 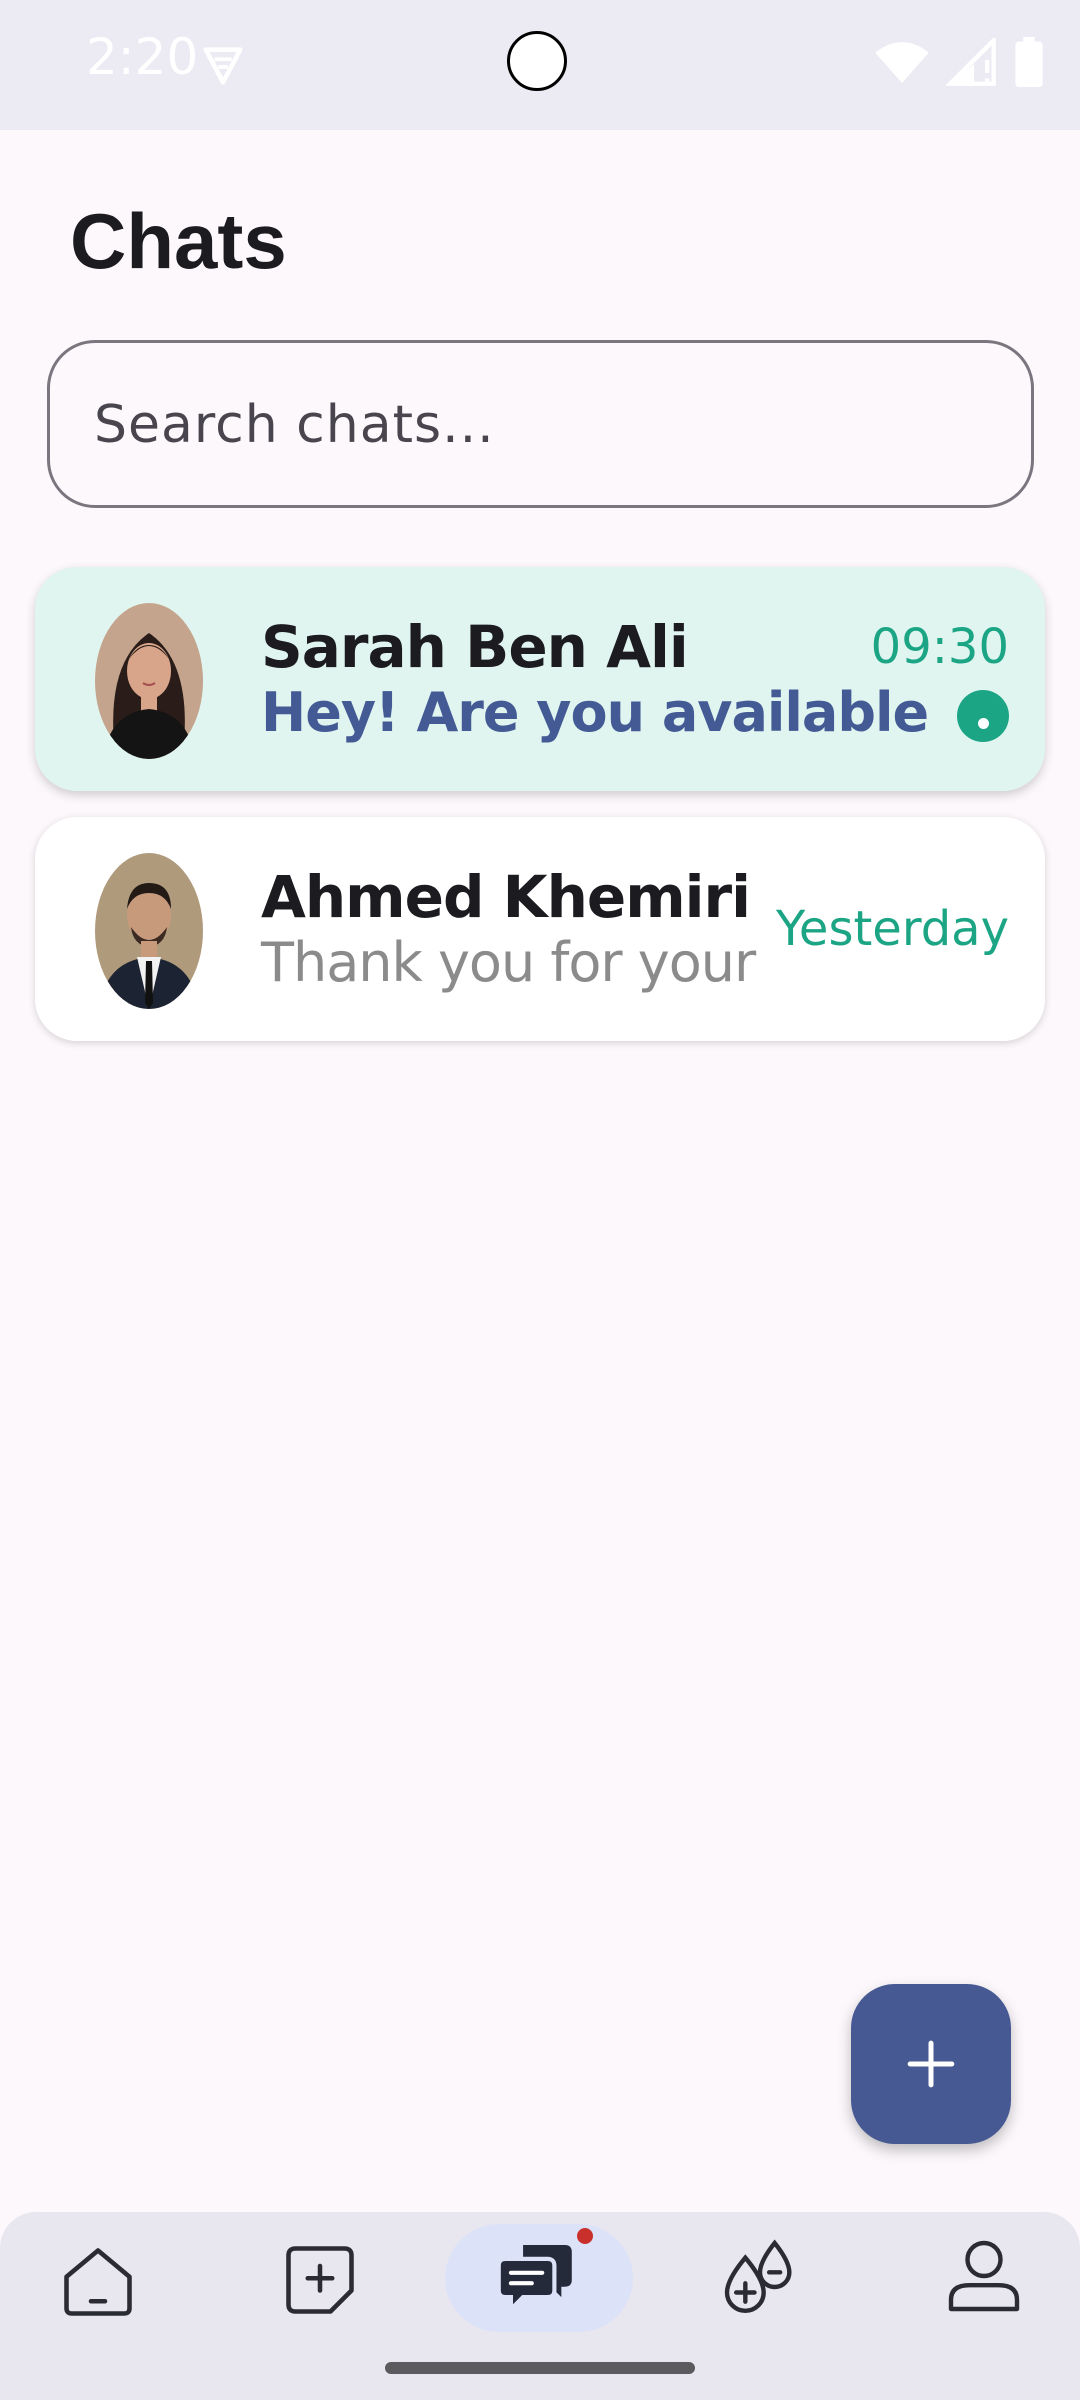 I want to click on chat-name: Ahmed Khemiri, so click(x=506, y=897).